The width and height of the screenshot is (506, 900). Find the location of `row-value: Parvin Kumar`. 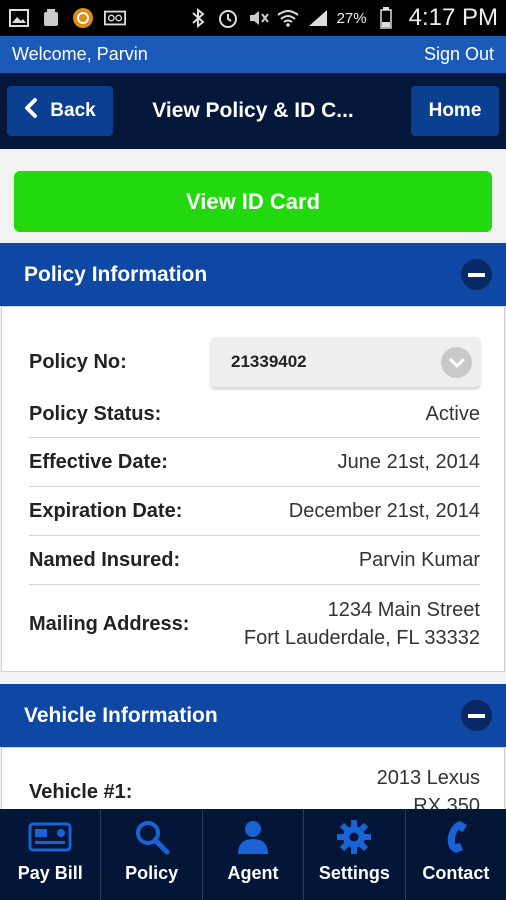

row-value: Parvin Kumar is located at coordinates (419, 560).